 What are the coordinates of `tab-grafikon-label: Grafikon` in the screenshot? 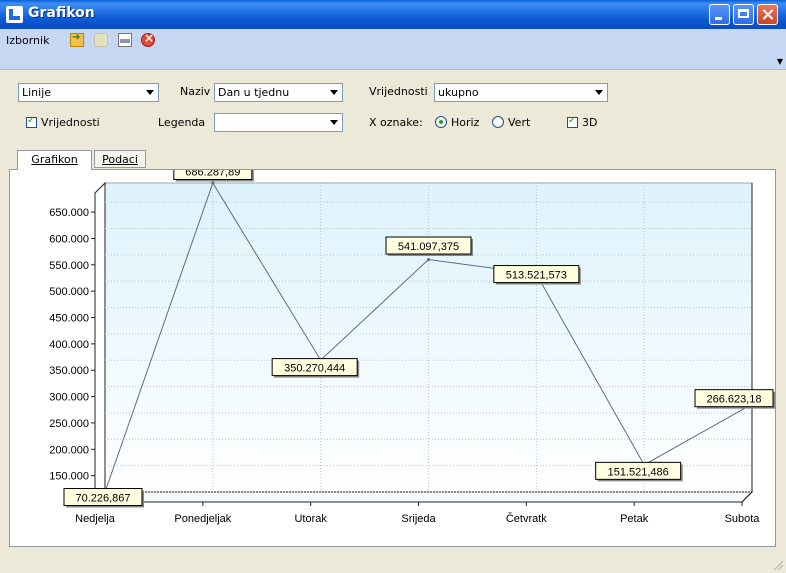 It's located at (54, 159).